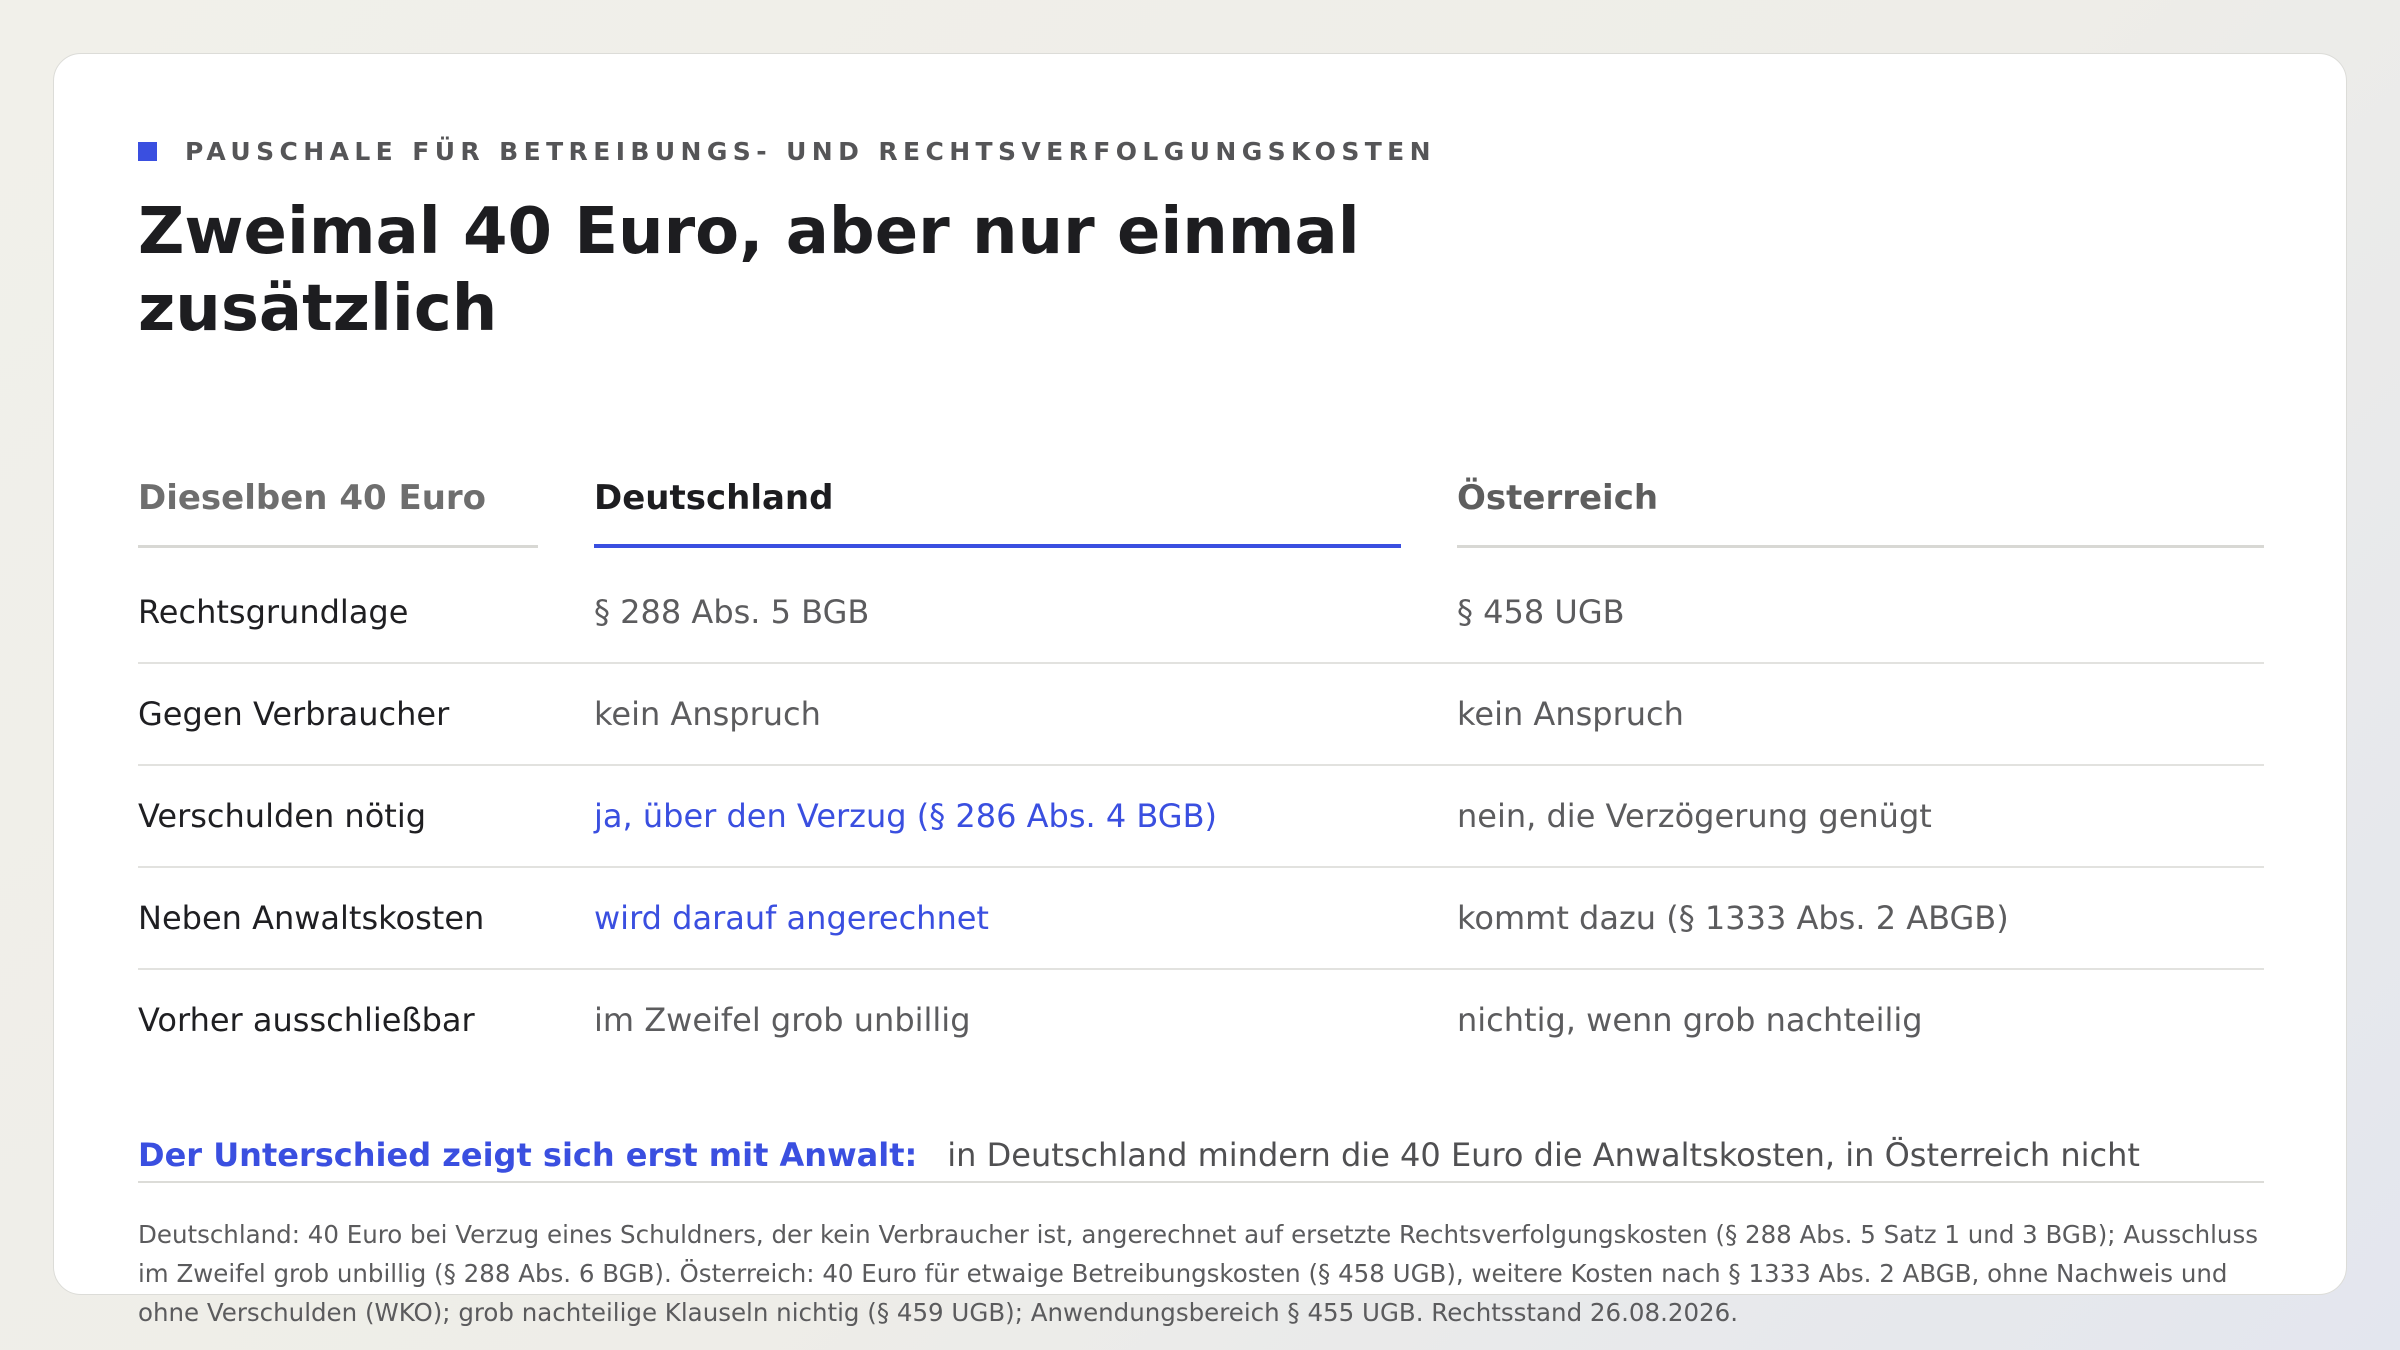 This screenshot has width=2400, height=1350. Describe the element at coordinates (732, 612) in the screenshot. I see `cell-deutschland: § 288 Abs. 5 BGB` at that location.